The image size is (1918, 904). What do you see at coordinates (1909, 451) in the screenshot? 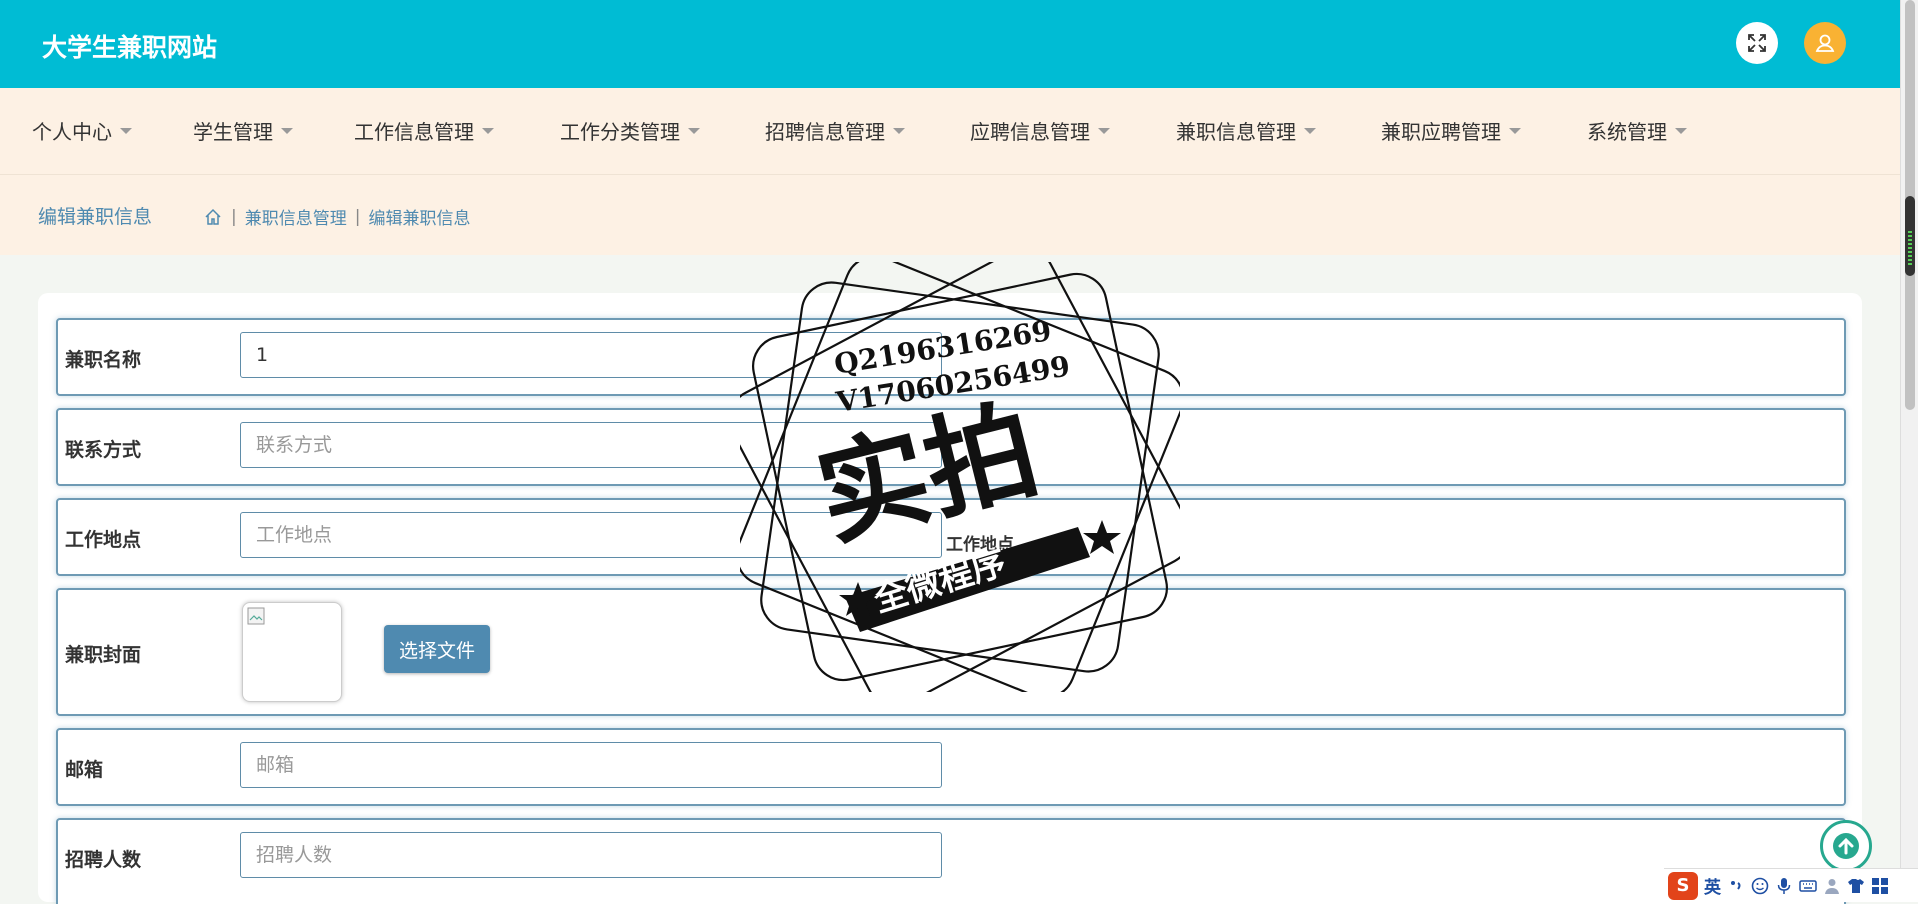
I see `page-scrollbar` at bounding box center [1909, 451].